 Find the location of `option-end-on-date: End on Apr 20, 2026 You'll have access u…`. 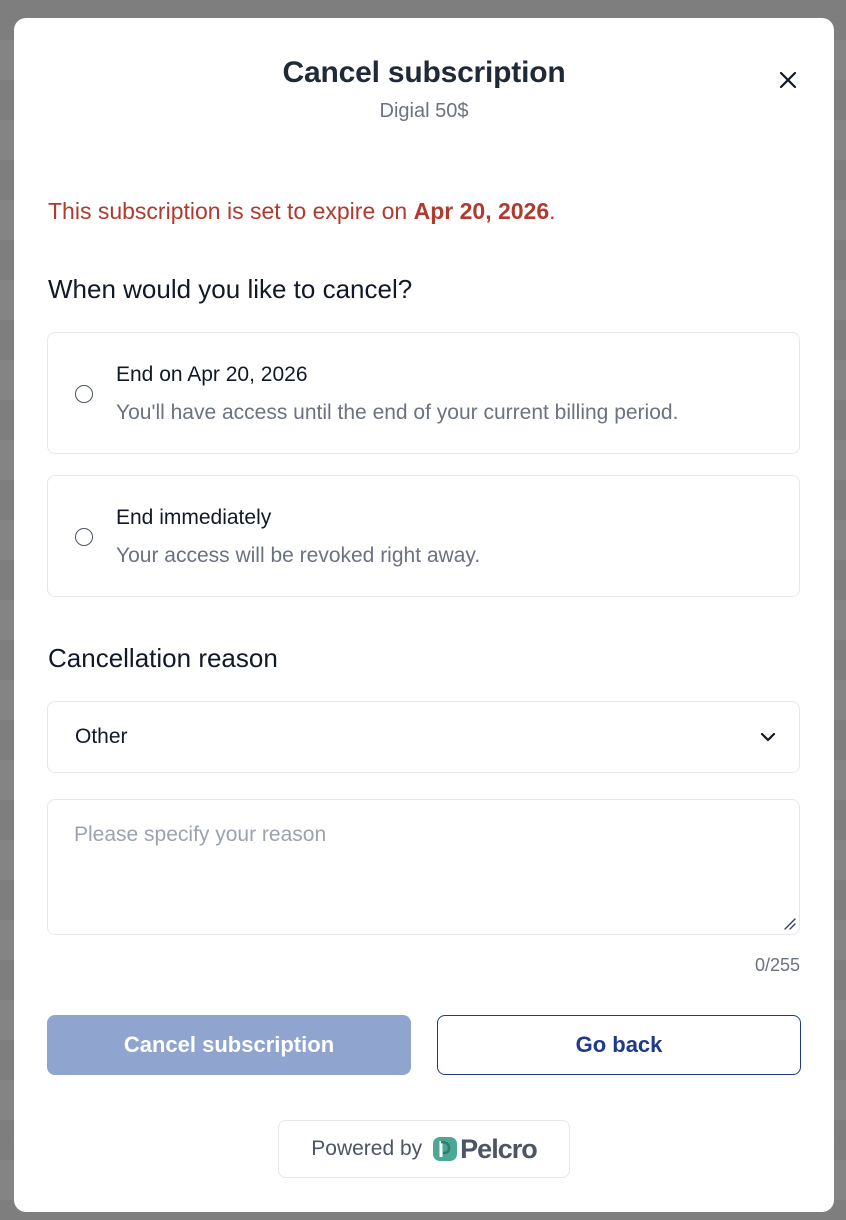

option-end-on-date: End on Apr 20, 2026 You'll have access u… is located at coordinates (423, 393).